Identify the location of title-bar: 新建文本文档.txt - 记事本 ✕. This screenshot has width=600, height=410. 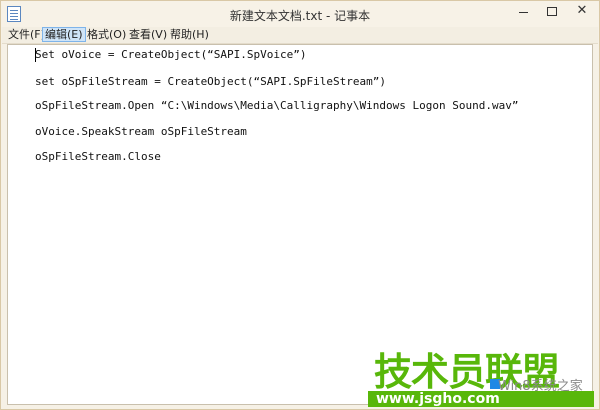
(300, 14).